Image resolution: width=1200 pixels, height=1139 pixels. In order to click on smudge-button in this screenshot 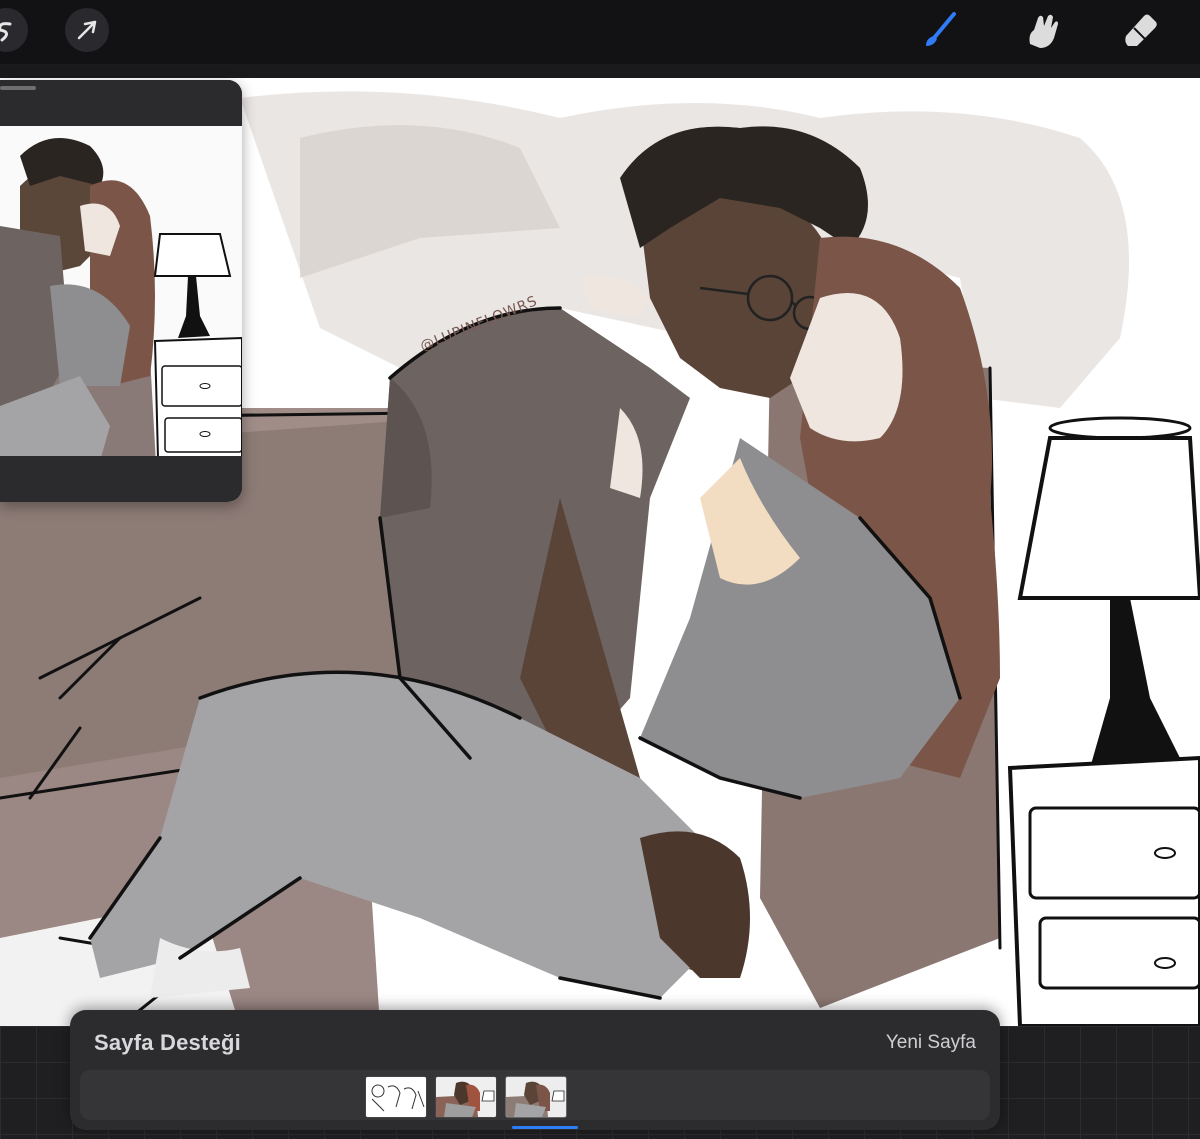, I will do `click(1042, 30)`.